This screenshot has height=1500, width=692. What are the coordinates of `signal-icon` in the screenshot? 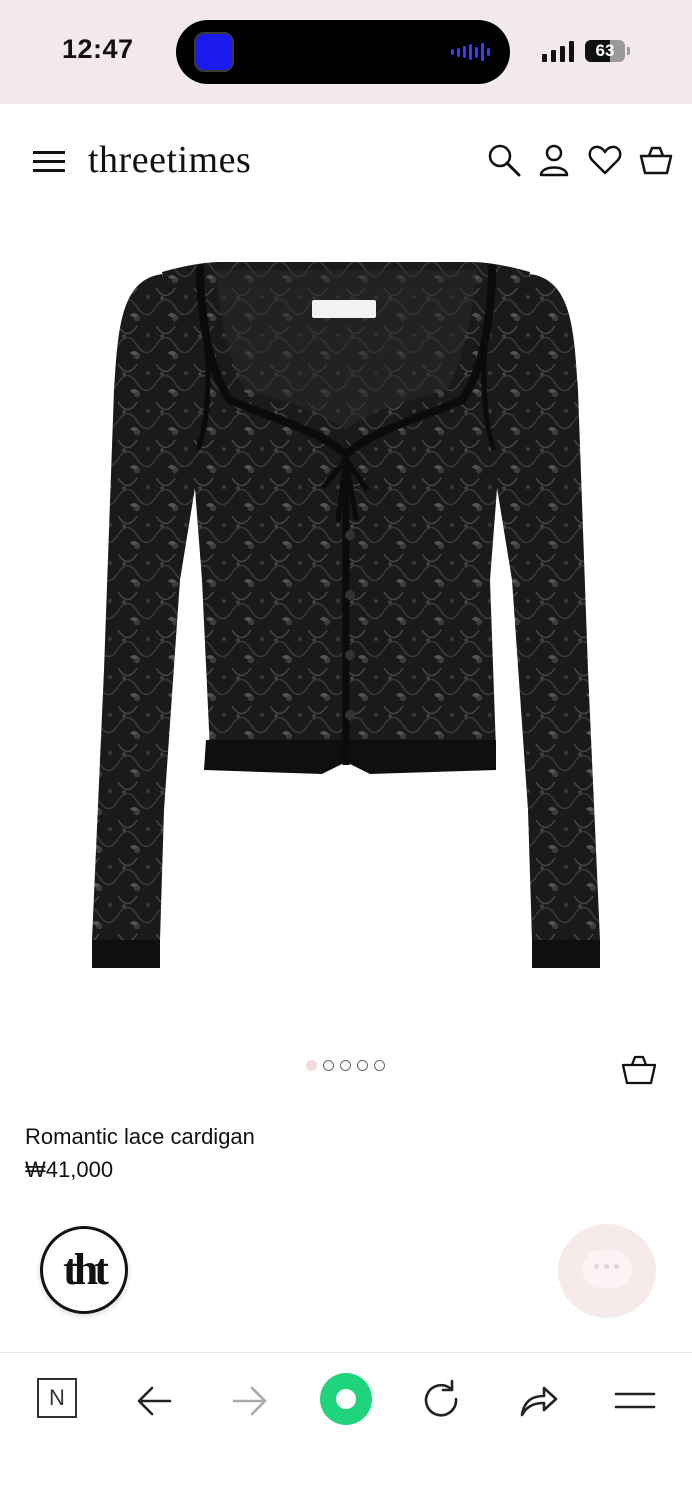 It's located at (558, 51).